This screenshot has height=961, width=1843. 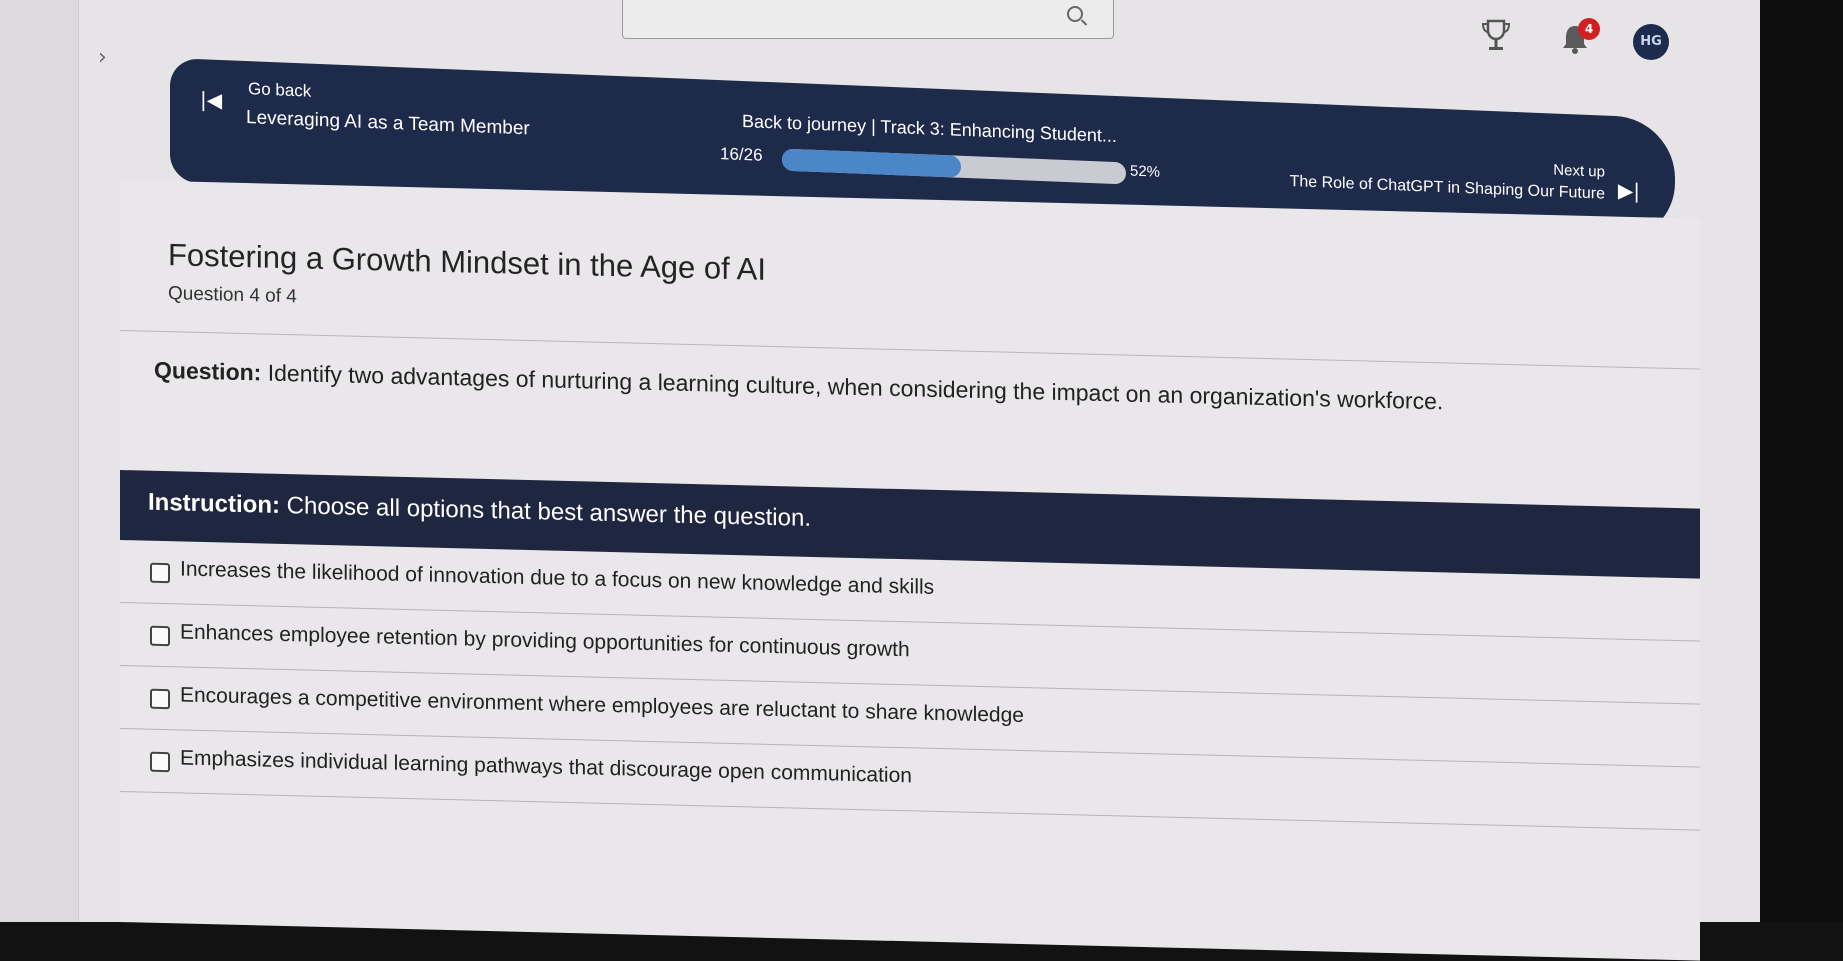 I want to click on sidebar-strip, so click(x=39, y=461).